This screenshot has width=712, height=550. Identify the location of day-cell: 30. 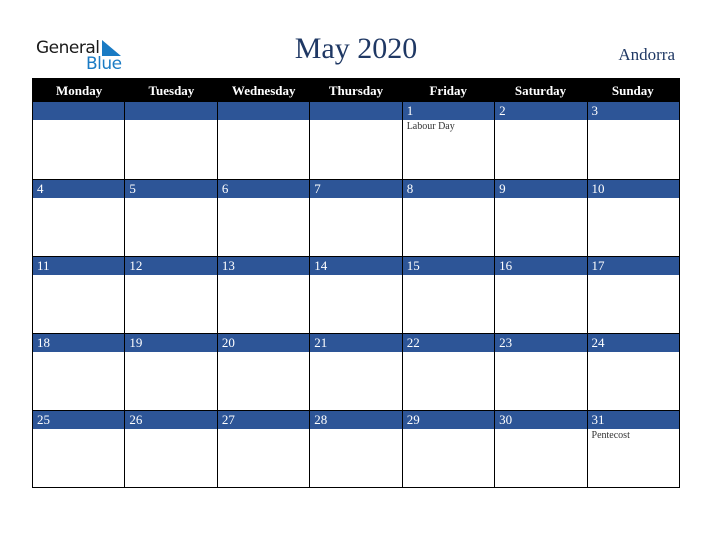
(540, 449).